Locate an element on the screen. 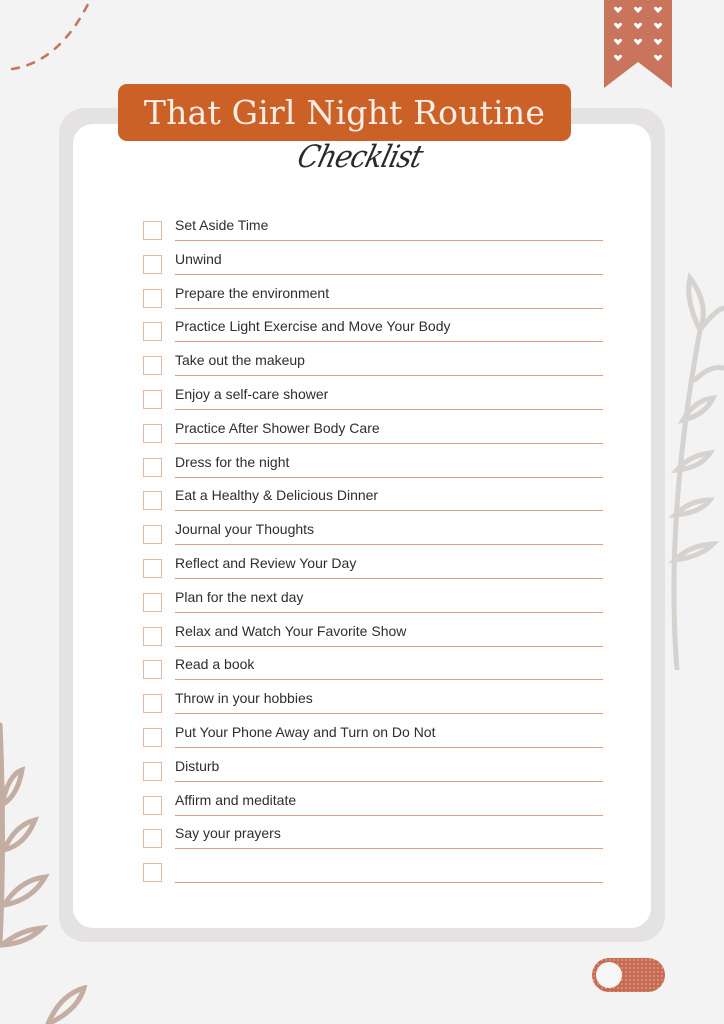  leaf-branch-left-icon is located at coordinates (25, 835).